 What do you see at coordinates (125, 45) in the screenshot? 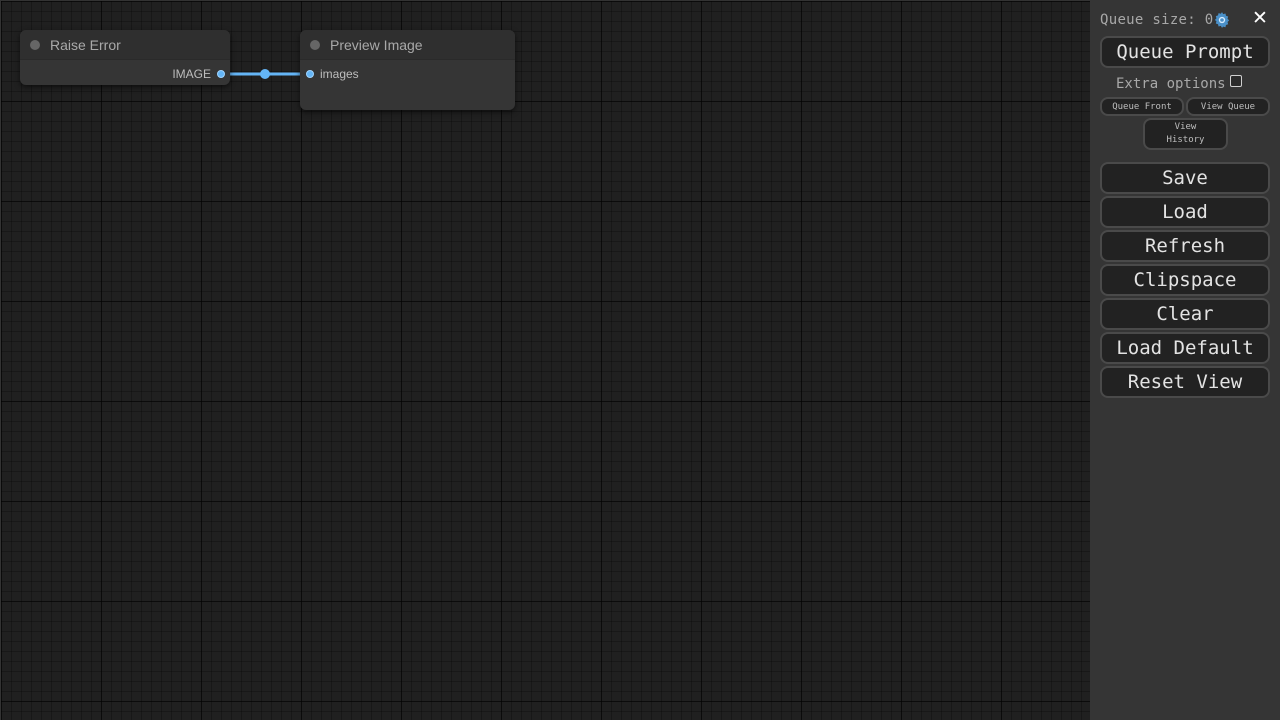
I see `raise-error-node-title-bar: Raise Error` at bounding box center [125, 45].